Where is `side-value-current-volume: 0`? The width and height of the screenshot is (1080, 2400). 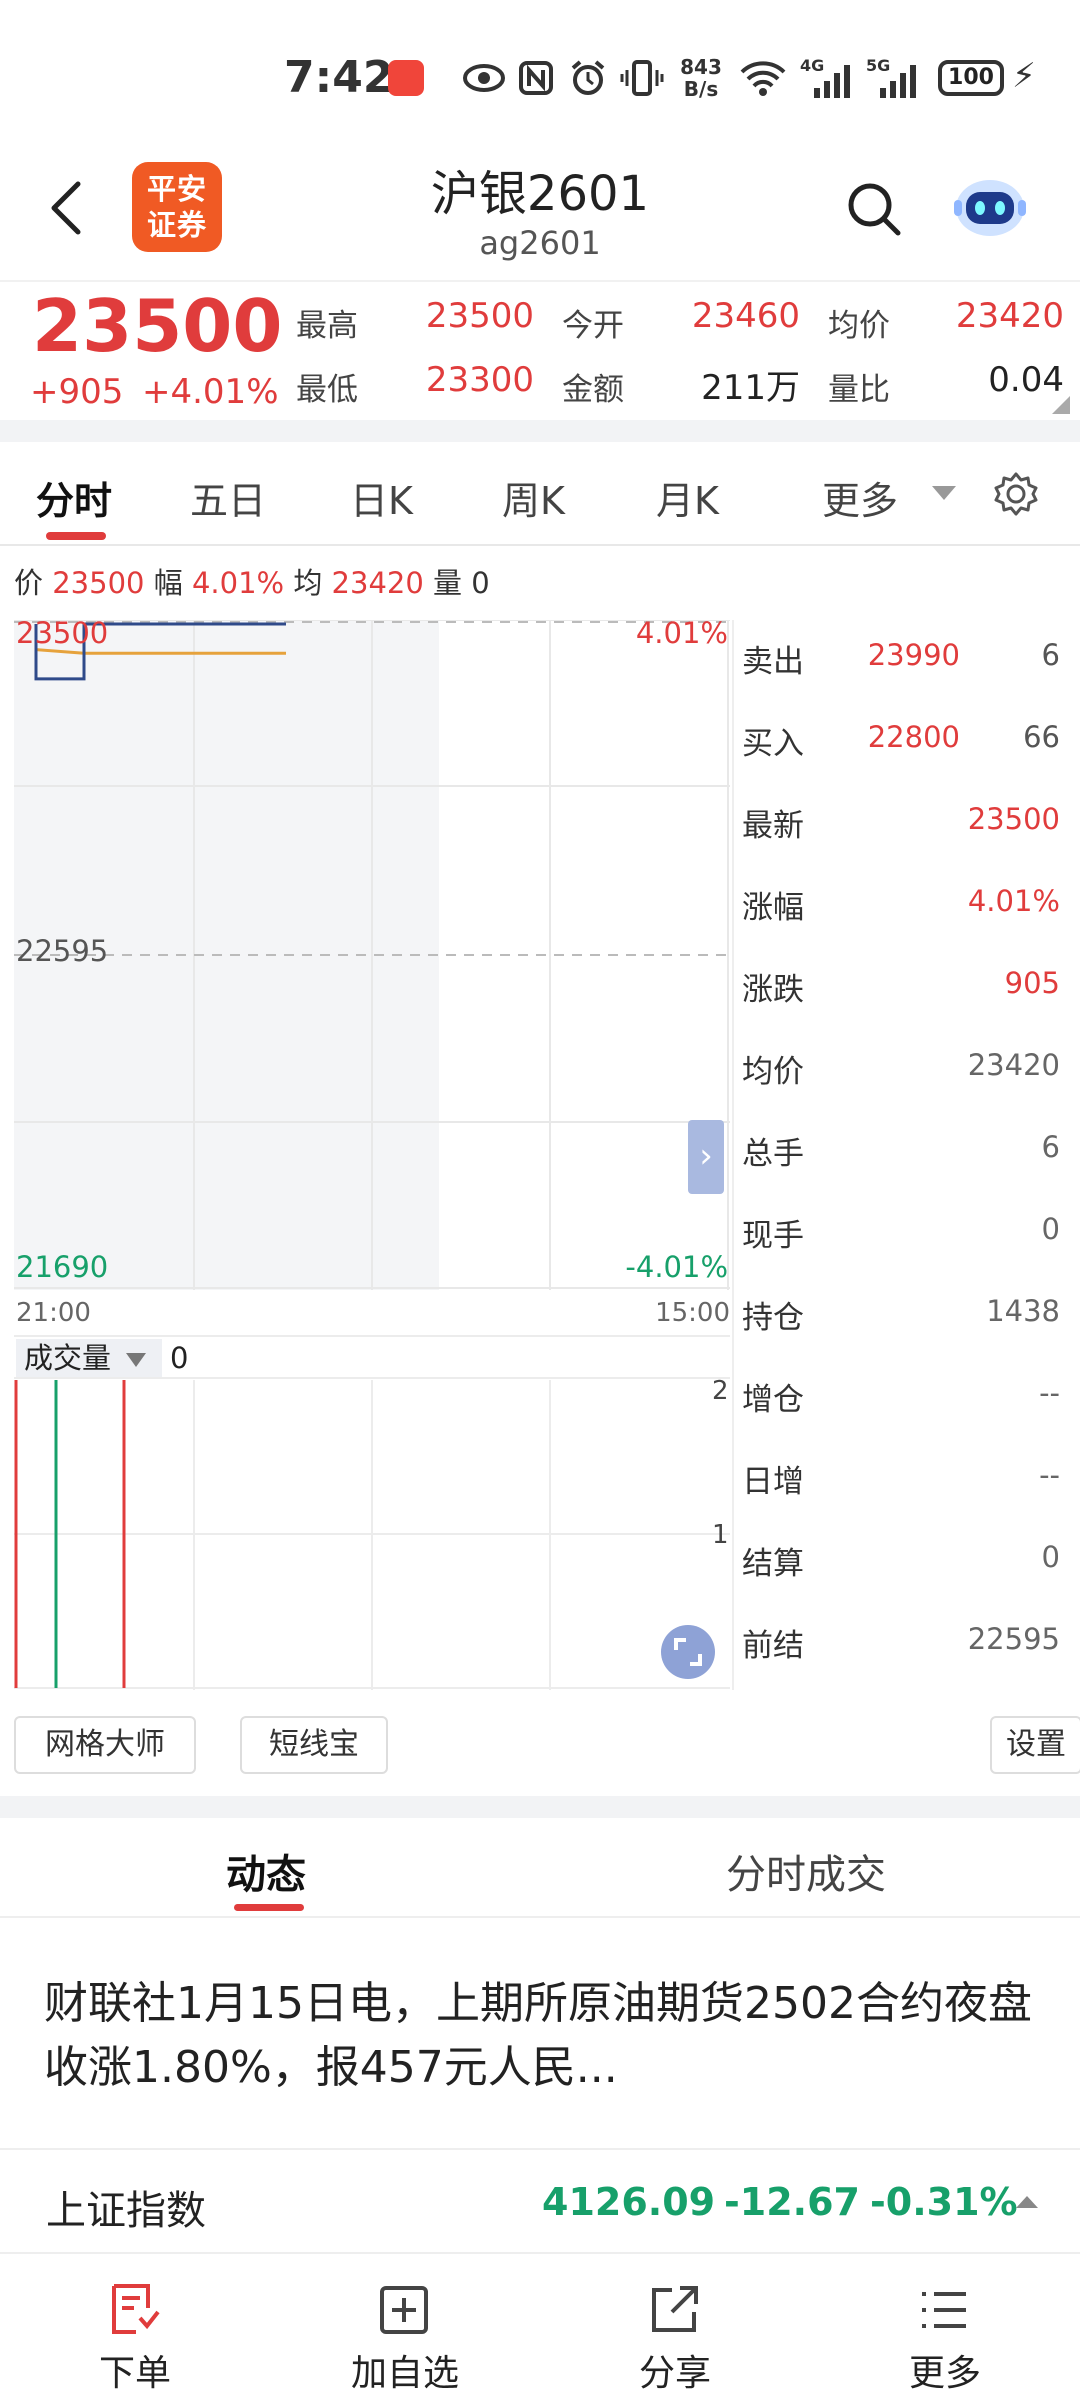 side-value-current-volume: 0 is located at coordinates (1050, 1229).